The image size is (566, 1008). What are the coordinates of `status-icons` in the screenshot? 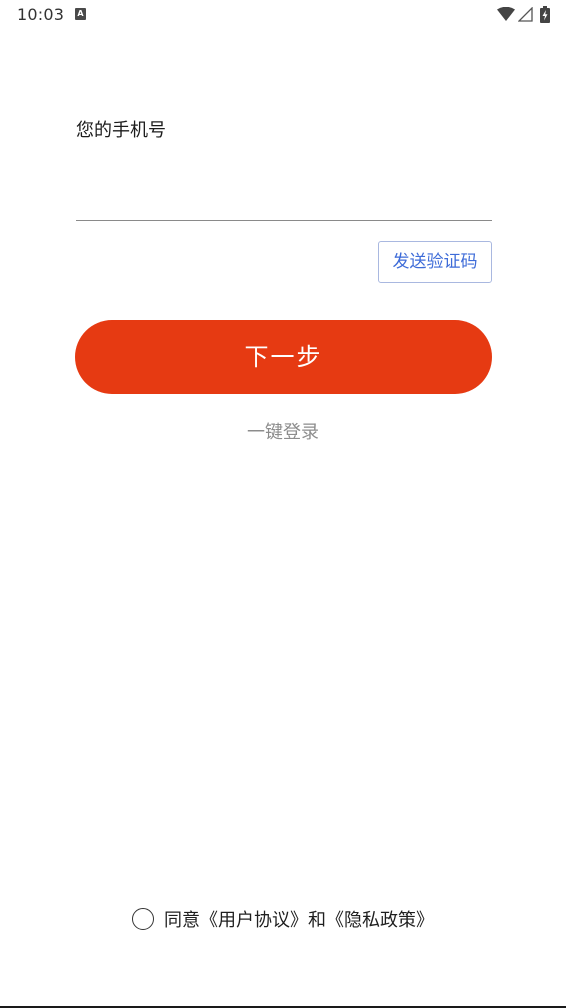 It's located at (523, 14).